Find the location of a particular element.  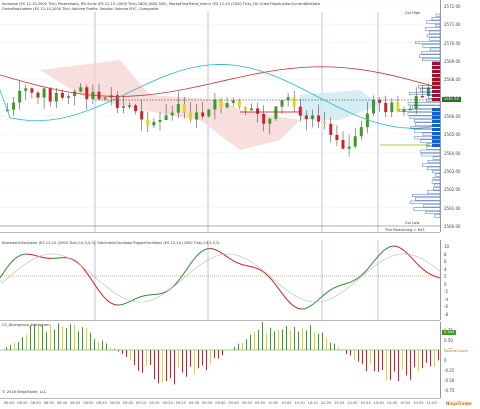

y-tick-label: 2572.00 is located at coordinates (452, 6).